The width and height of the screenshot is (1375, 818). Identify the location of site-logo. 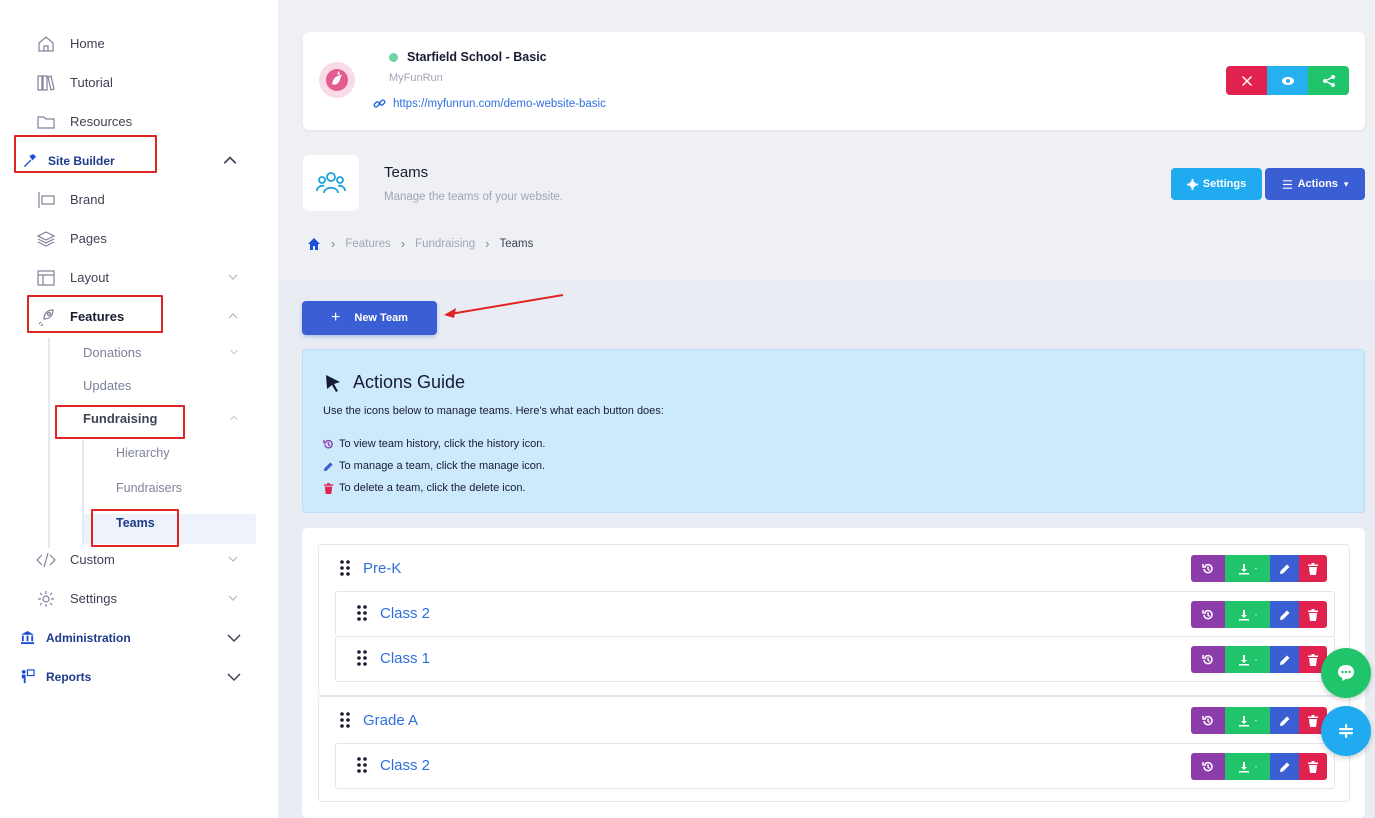
(337, 80).